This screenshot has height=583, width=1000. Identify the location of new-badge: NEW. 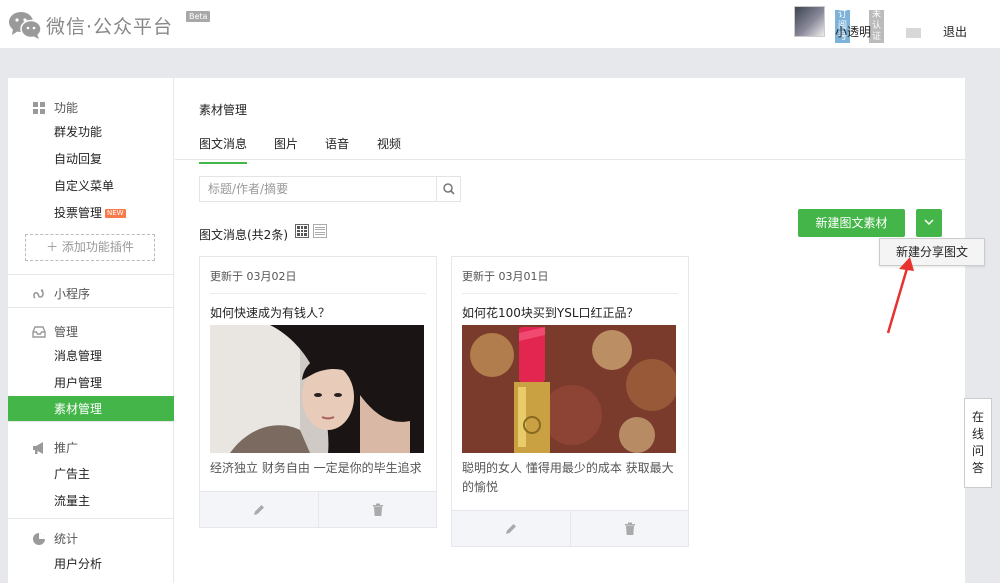
(115, 213).